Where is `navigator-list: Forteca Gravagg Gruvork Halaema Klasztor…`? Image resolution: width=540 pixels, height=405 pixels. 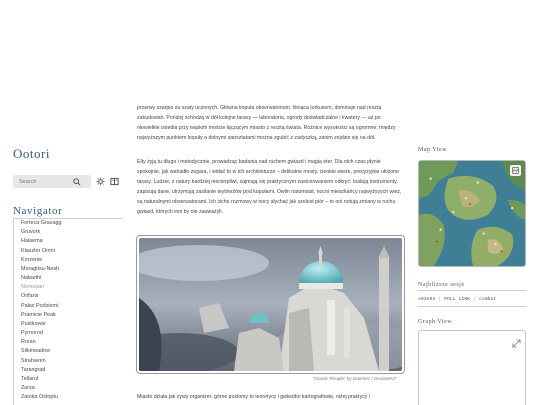 navigator-list: Forteca Gravagg Gruvork Halaema Klasztor… is located at coordinates (68, 312).